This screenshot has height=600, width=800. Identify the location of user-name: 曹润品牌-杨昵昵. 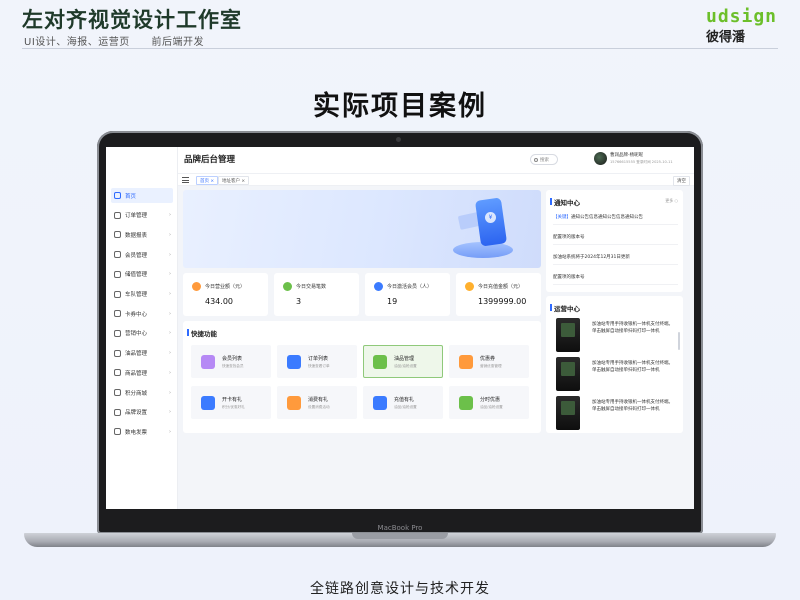
(627, 155).